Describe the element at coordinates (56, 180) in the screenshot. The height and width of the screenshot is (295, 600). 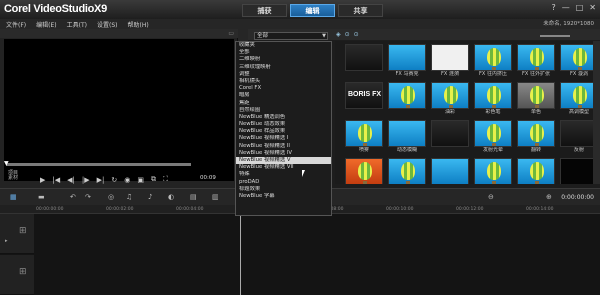
I see `home-icon: |◀` at that location.